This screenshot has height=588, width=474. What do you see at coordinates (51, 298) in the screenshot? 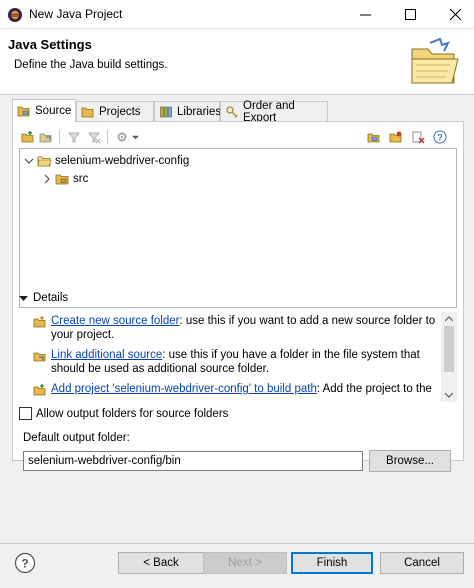
I see `details-label: Details` at bounding box center [51, 298].